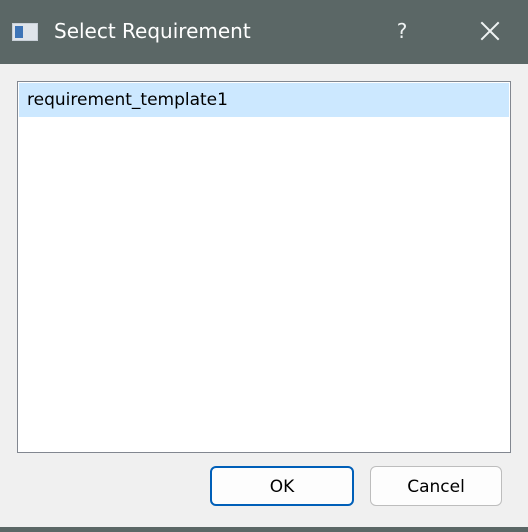 The height and width of the screenshot is (532, 528). I want to click on app-window-icon, so click(25, 32).